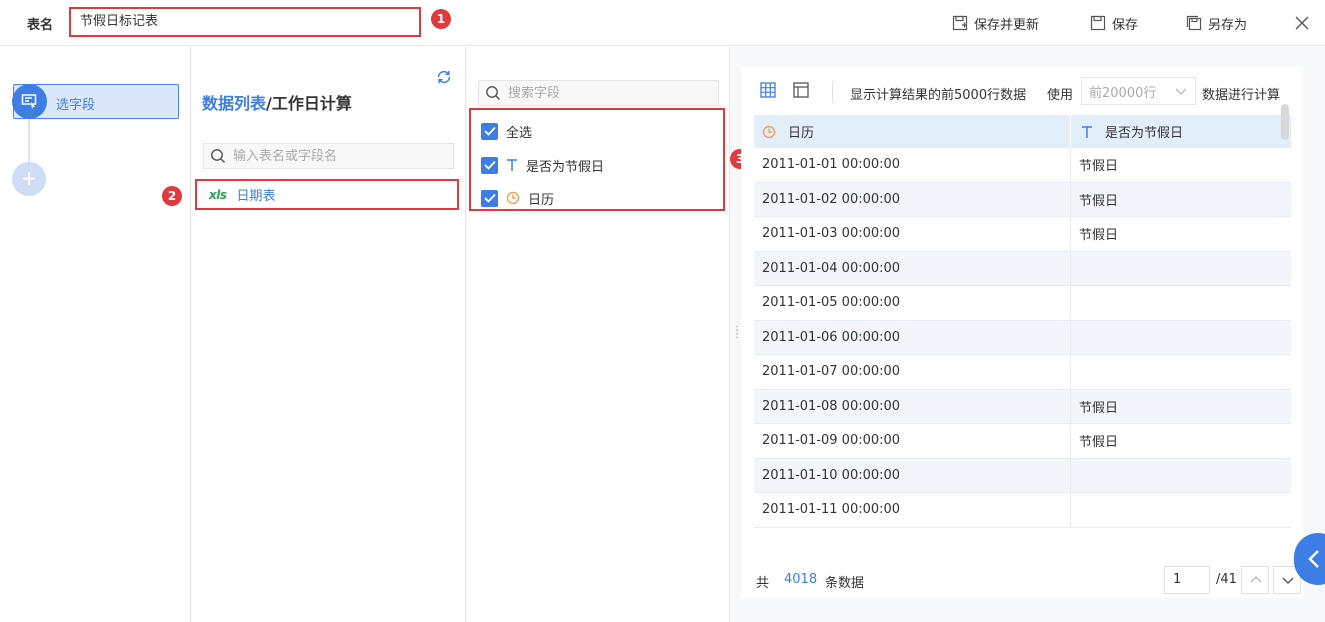  What do you see at coordinates (1114, 23) in the screenshot?
I see `save-button: 保存` at bounding box center [1114, 23].